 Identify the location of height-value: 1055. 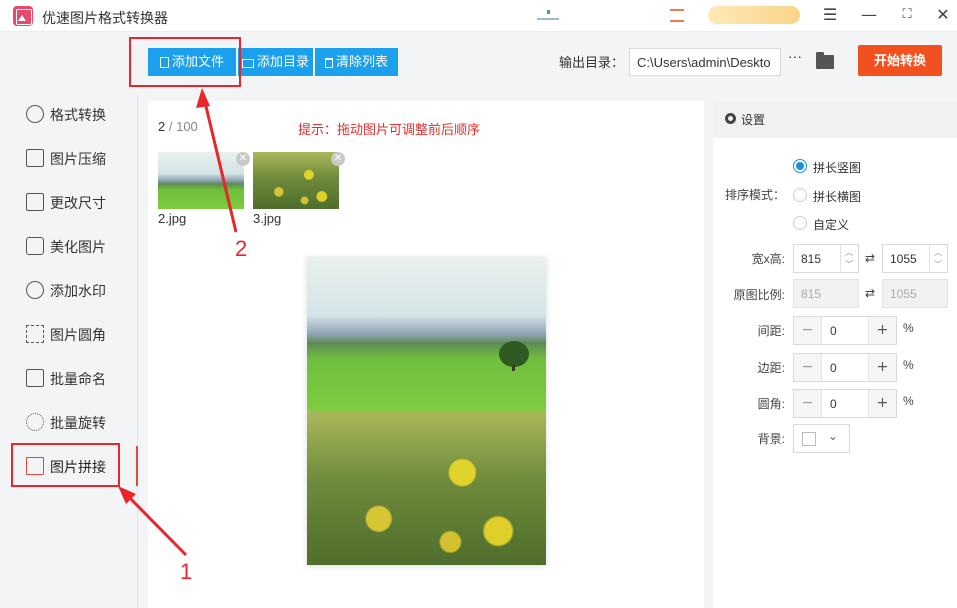
(903, 259).